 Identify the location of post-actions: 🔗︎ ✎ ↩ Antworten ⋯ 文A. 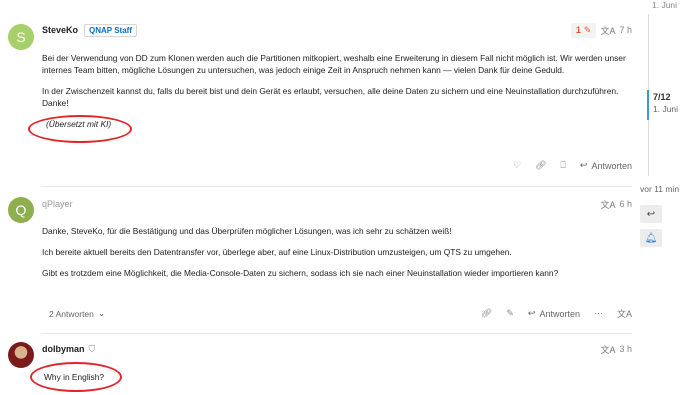
(556, 313).